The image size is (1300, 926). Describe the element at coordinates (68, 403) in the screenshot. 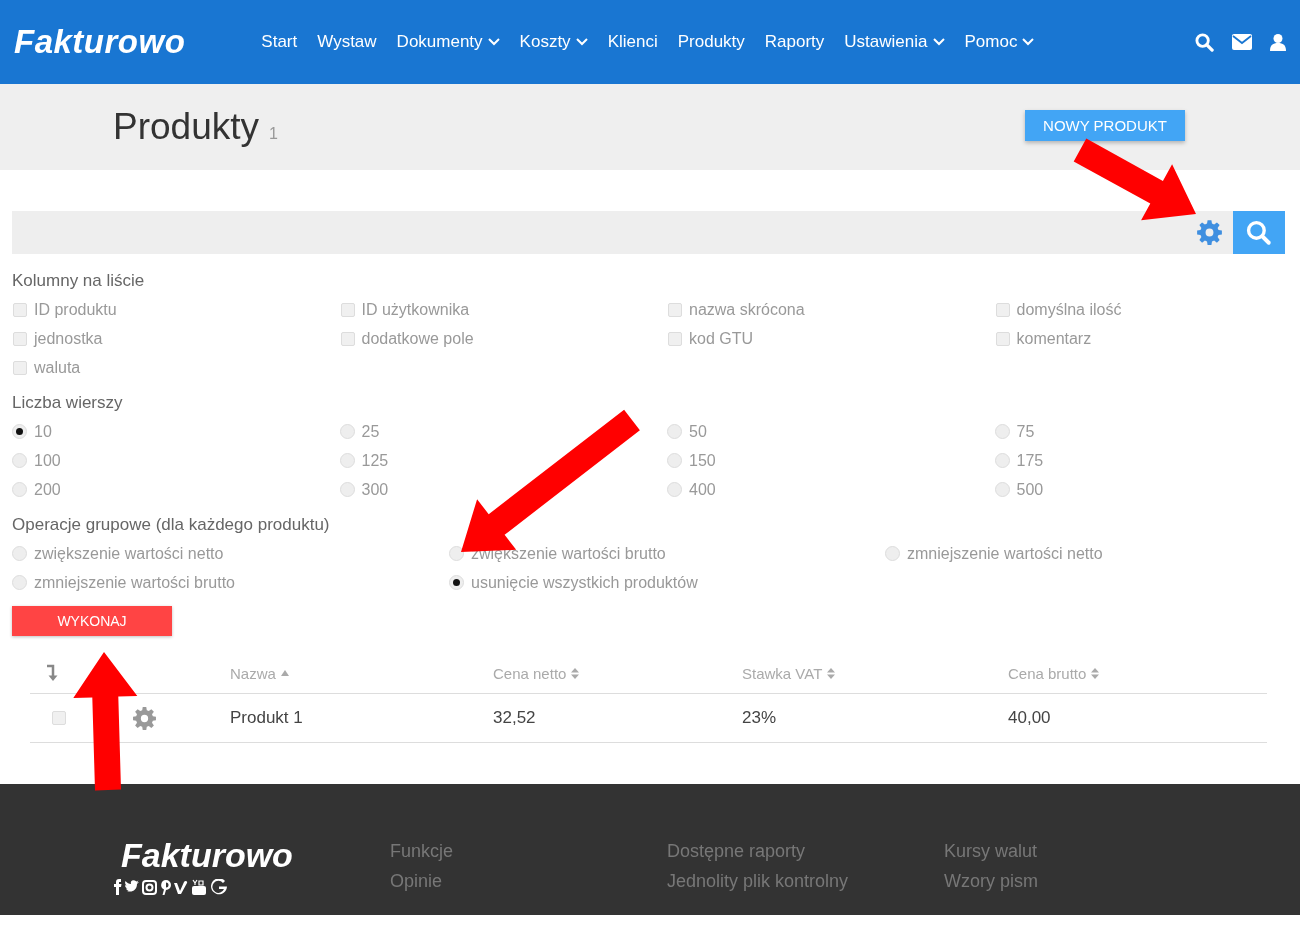

I see `section-heading: Liczba wierszy` at that location.